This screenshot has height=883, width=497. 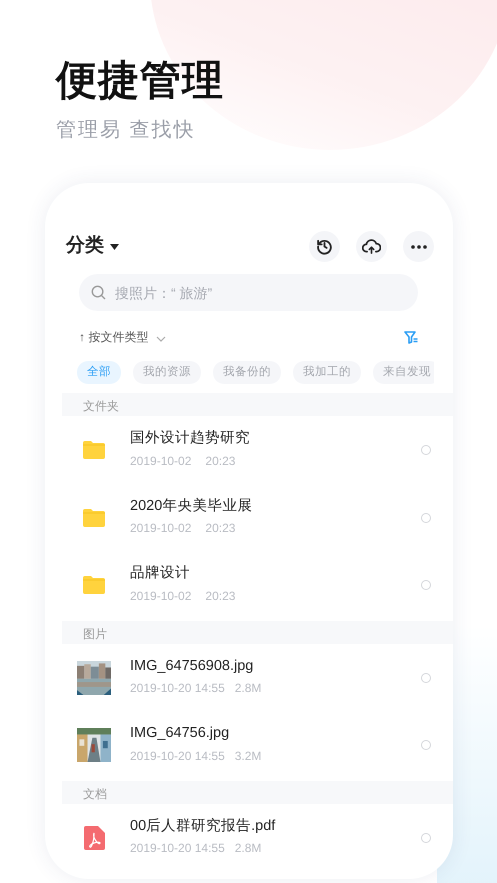 I want to click on page-subtitle: 管理易 查找快, so click(x=126, y=131).